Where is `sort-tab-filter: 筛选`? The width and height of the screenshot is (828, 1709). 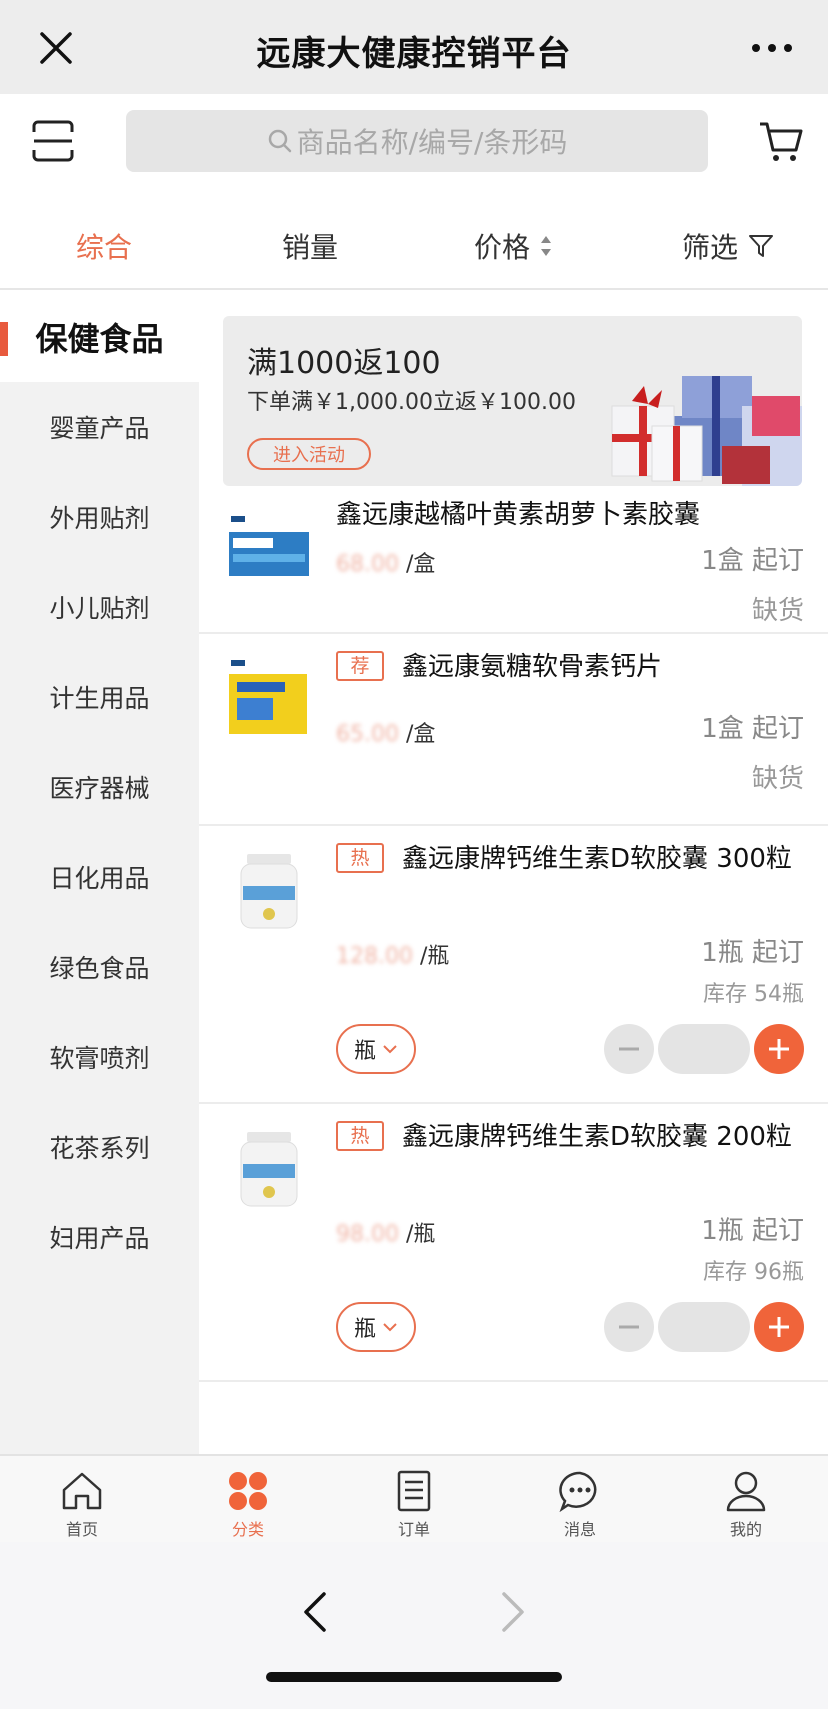
sort-tab-filter: 筛选 is located at coordinates (728, 246).